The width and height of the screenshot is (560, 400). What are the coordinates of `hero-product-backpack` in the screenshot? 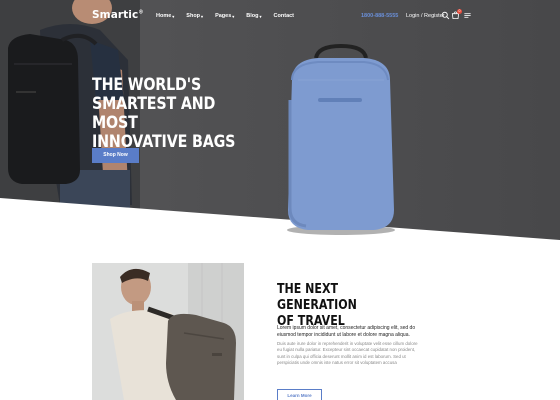 It's located at (341, 139).